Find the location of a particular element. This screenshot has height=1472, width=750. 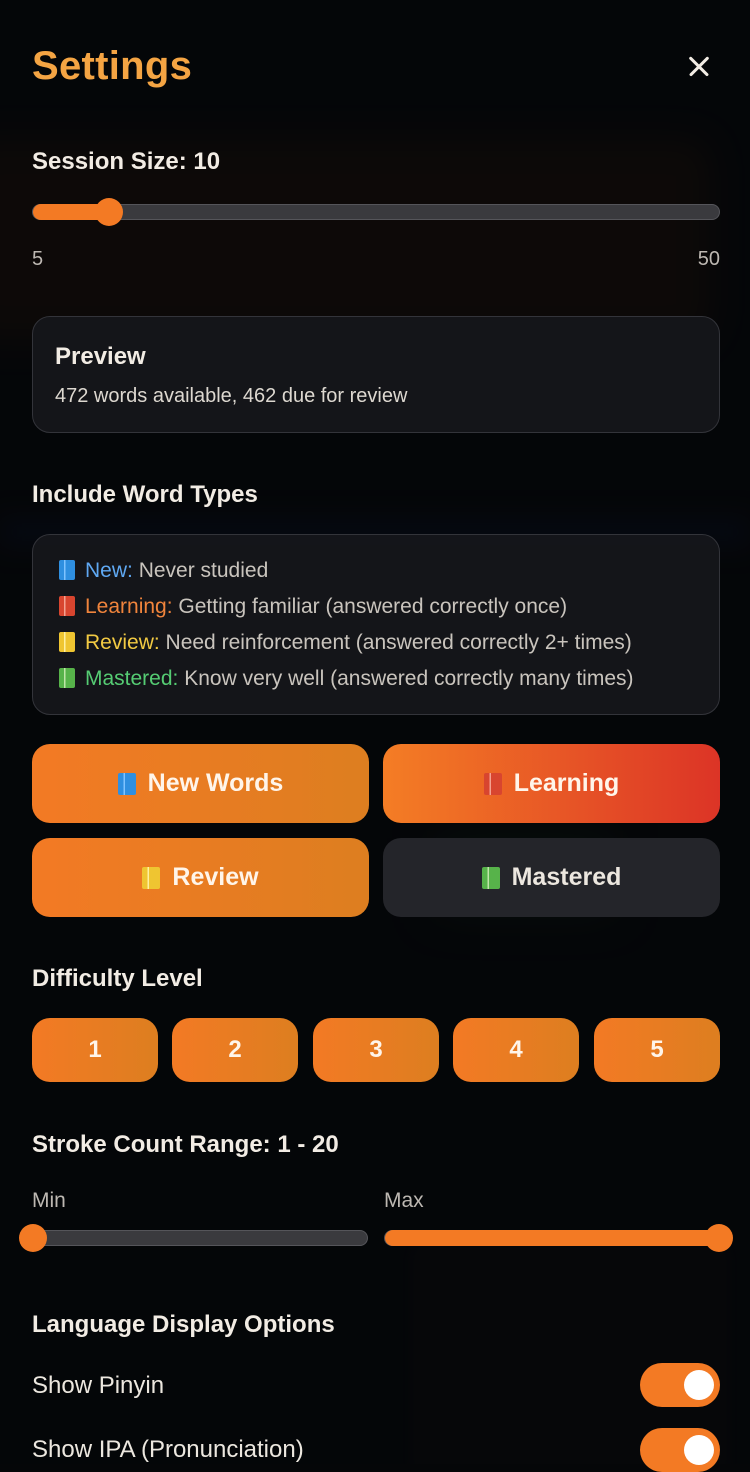

review-label: Review is located at coordinates (215, 877).